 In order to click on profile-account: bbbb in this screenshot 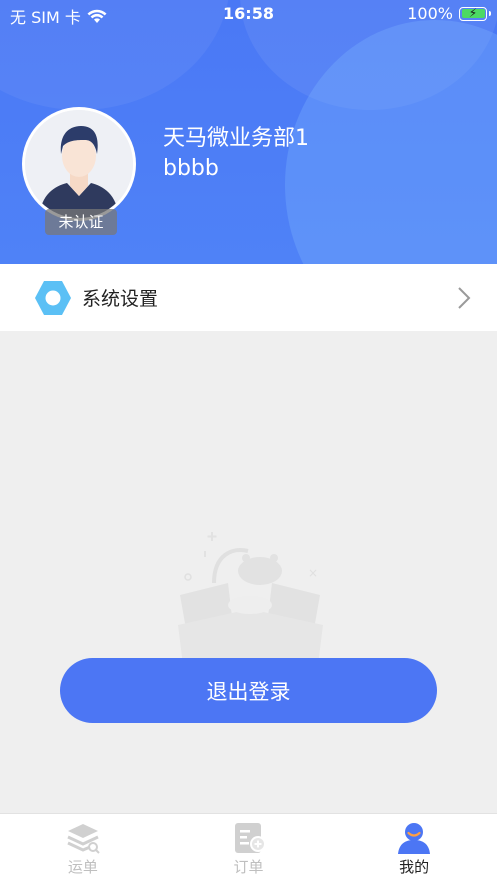, I will do `click(191, 168)`.